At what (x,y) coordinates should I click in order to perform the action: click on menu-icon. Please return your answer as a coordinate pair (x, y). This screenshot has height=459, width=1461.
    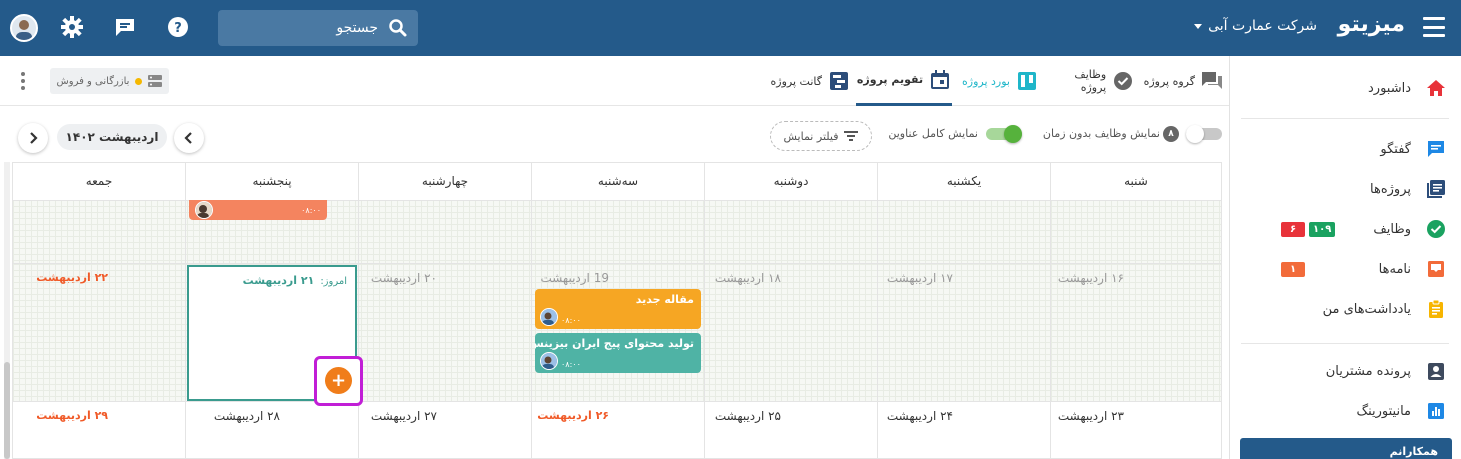
    Looking at the image, I should click on (1434, 27).